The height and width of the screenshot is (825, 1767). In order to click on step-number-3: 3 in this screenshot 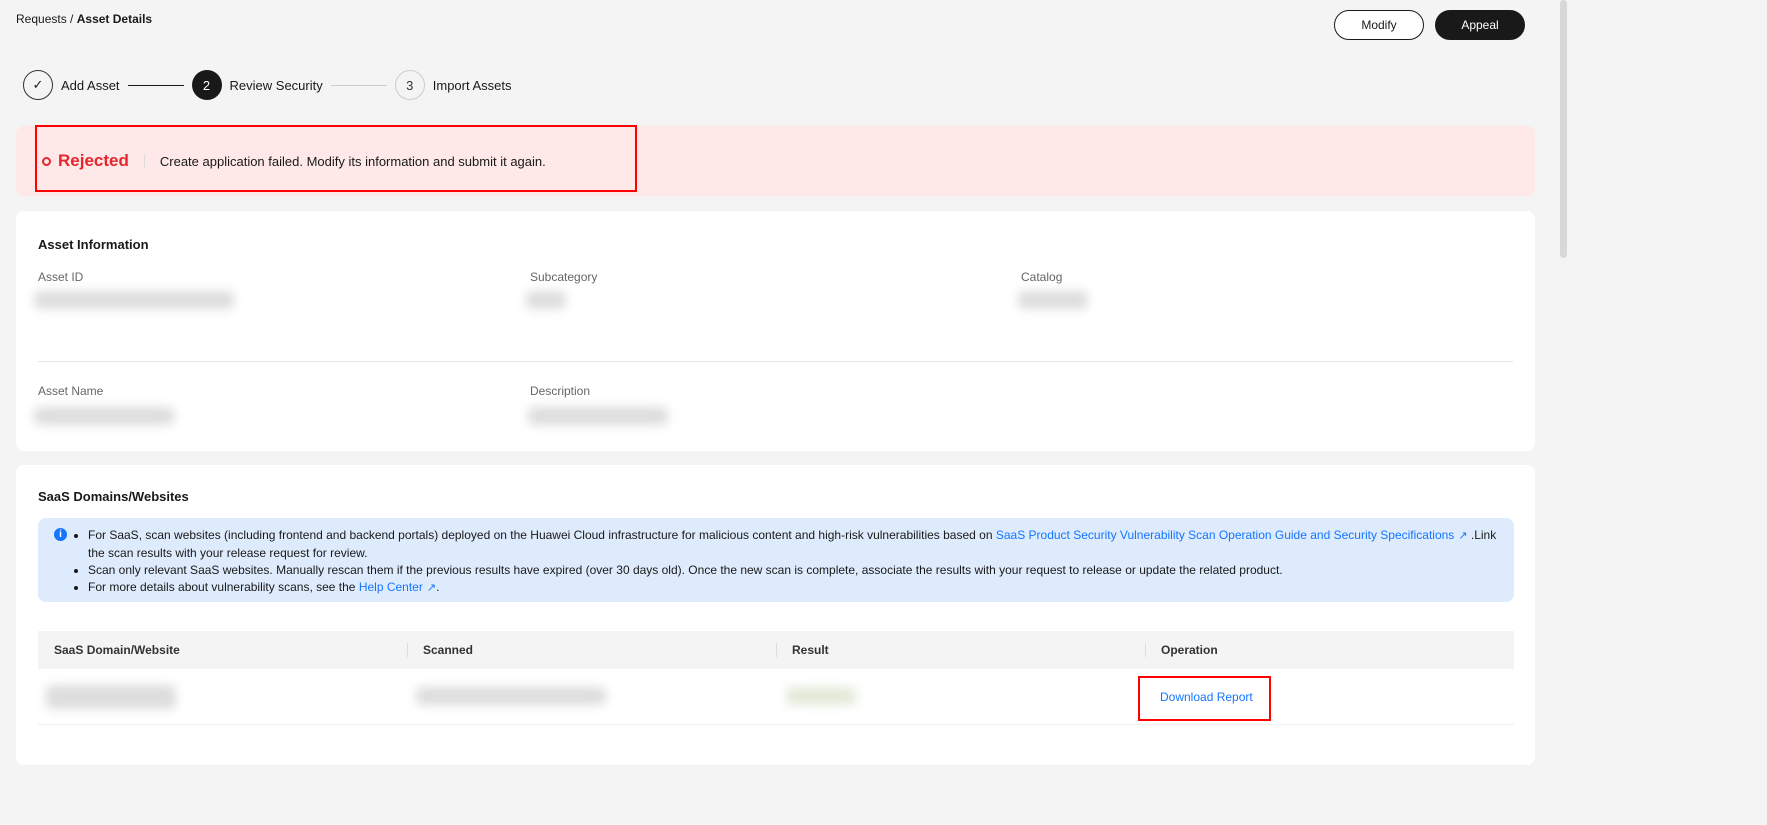, I will do `click(409, 85)`.